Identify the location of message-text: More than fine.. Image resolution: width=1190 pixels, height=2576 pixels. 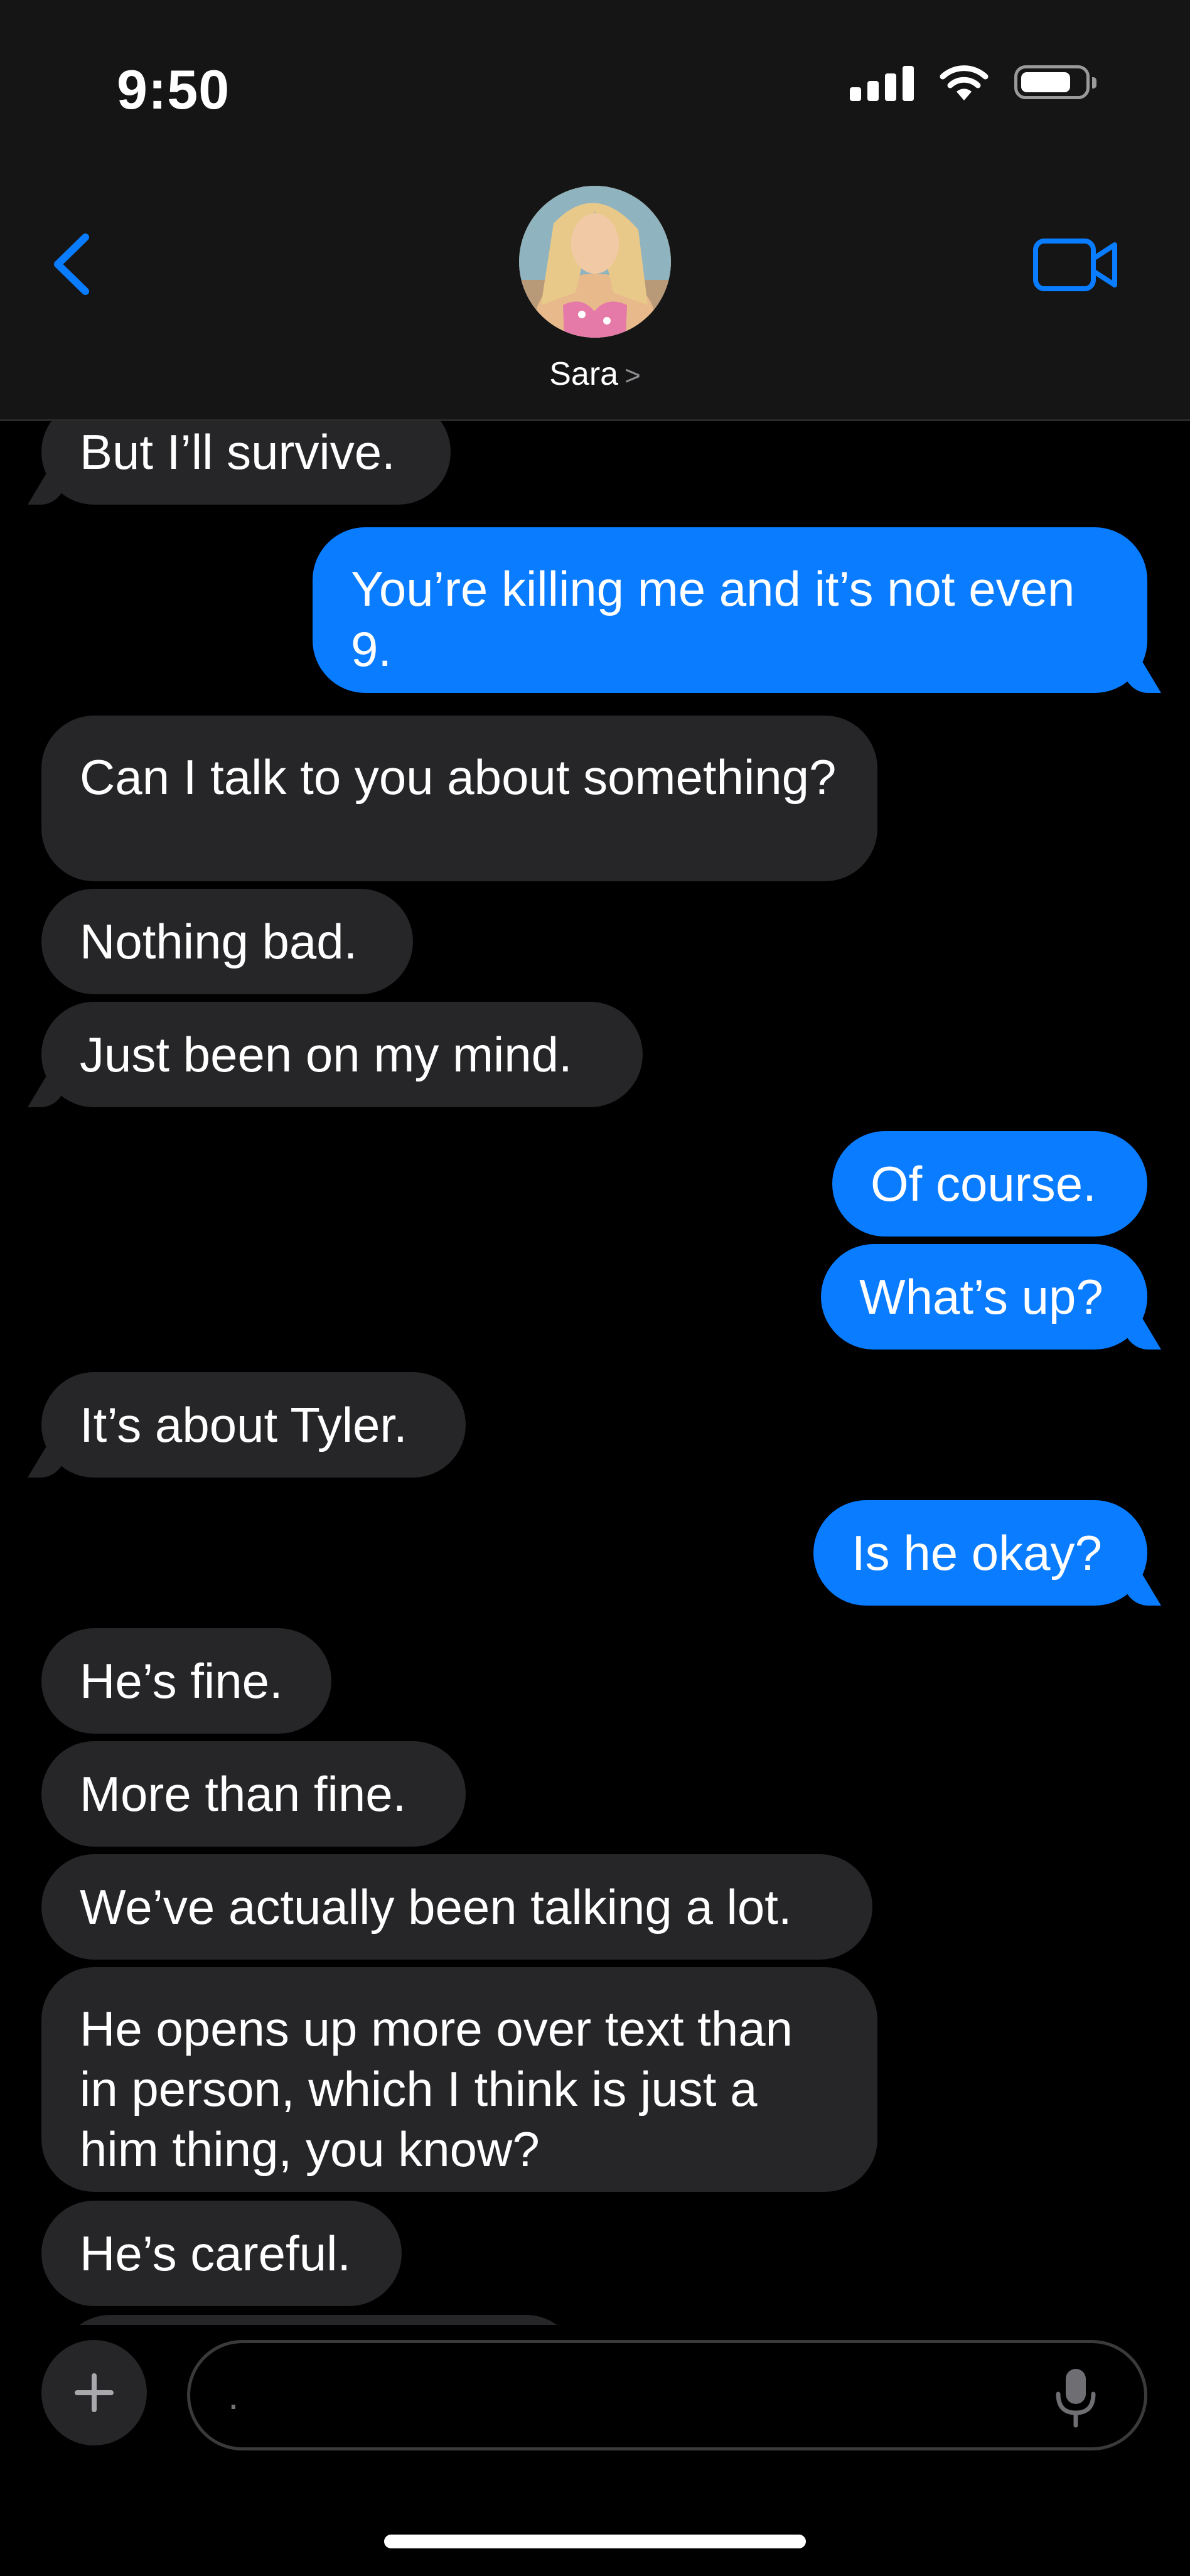
(244, 1794).